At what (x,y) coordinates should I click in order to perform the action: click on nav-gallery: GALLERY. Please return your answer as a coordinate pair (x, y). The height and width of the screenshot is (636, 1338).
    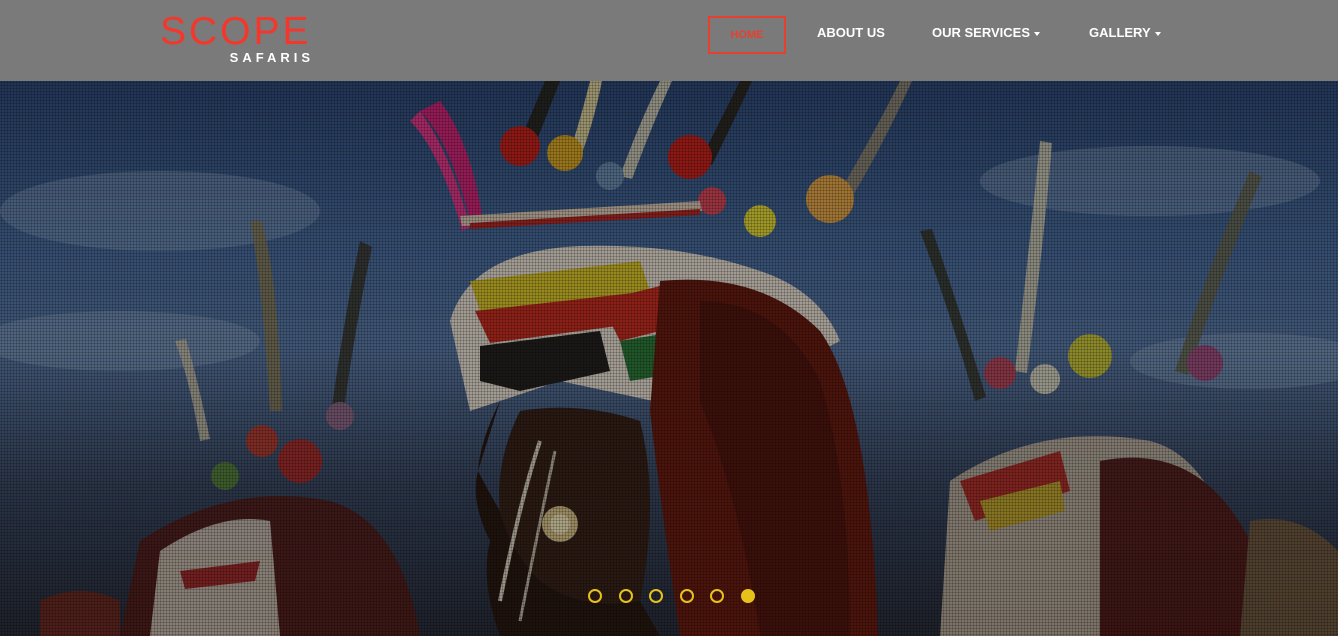
    Looking at the image, I should click on (1125, 33).